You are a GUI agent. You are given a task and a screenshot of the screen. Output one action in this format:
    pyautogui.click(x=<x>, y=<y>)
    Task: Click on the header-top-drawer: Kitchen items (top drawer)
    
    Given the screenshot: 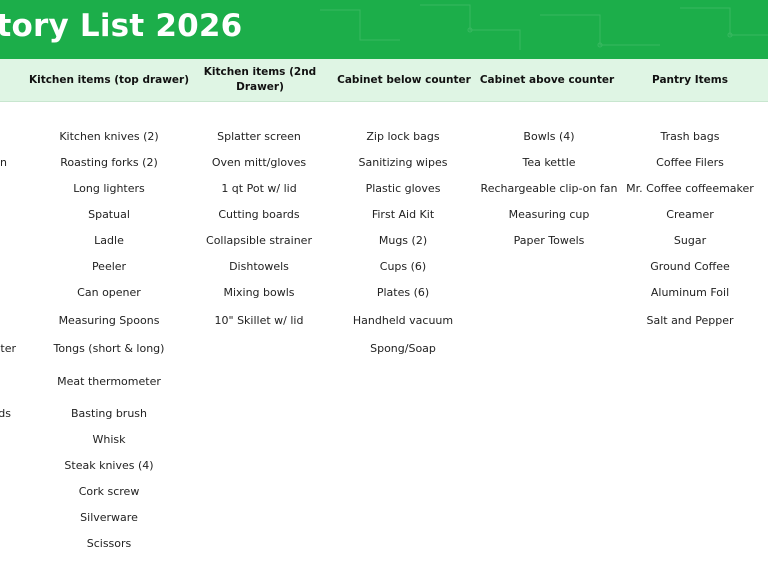 What is the action you would take?
    pyautogui.click(x=109, y=79)
    